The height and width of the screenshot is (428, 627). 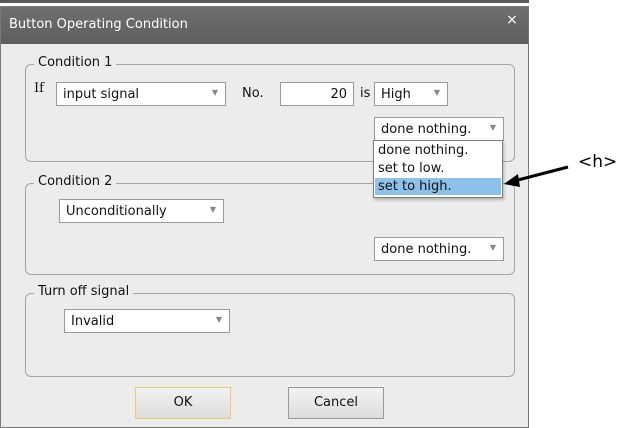 What do you see at coordinates (141, 94) in the screenshot?
I see `signal-type-select: input signal ▼` at bounding box center [141, 94].